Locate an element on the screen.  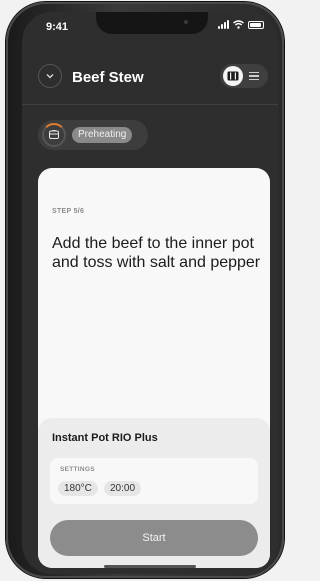
time-pill: 20:00 is located at coordinates (123, 488).